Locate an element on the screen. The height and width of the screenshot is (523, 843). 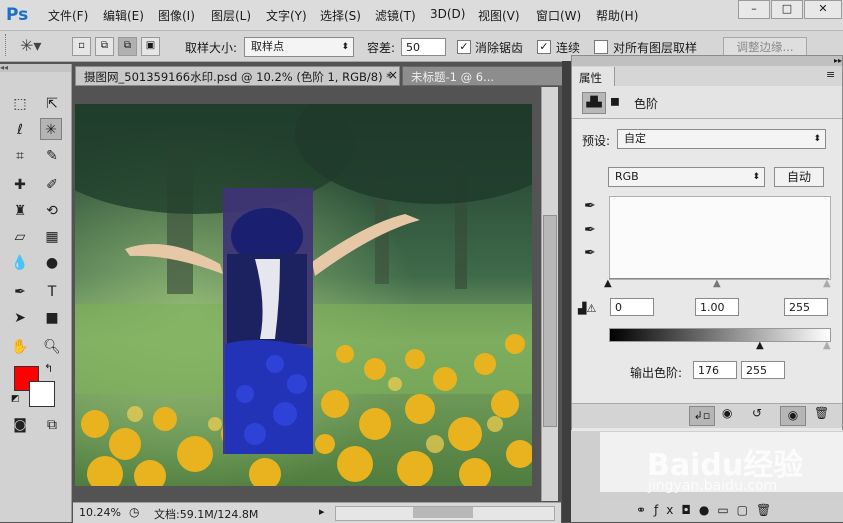
preset-select: 自定 ⬍ is located at coordinates (721, 139).